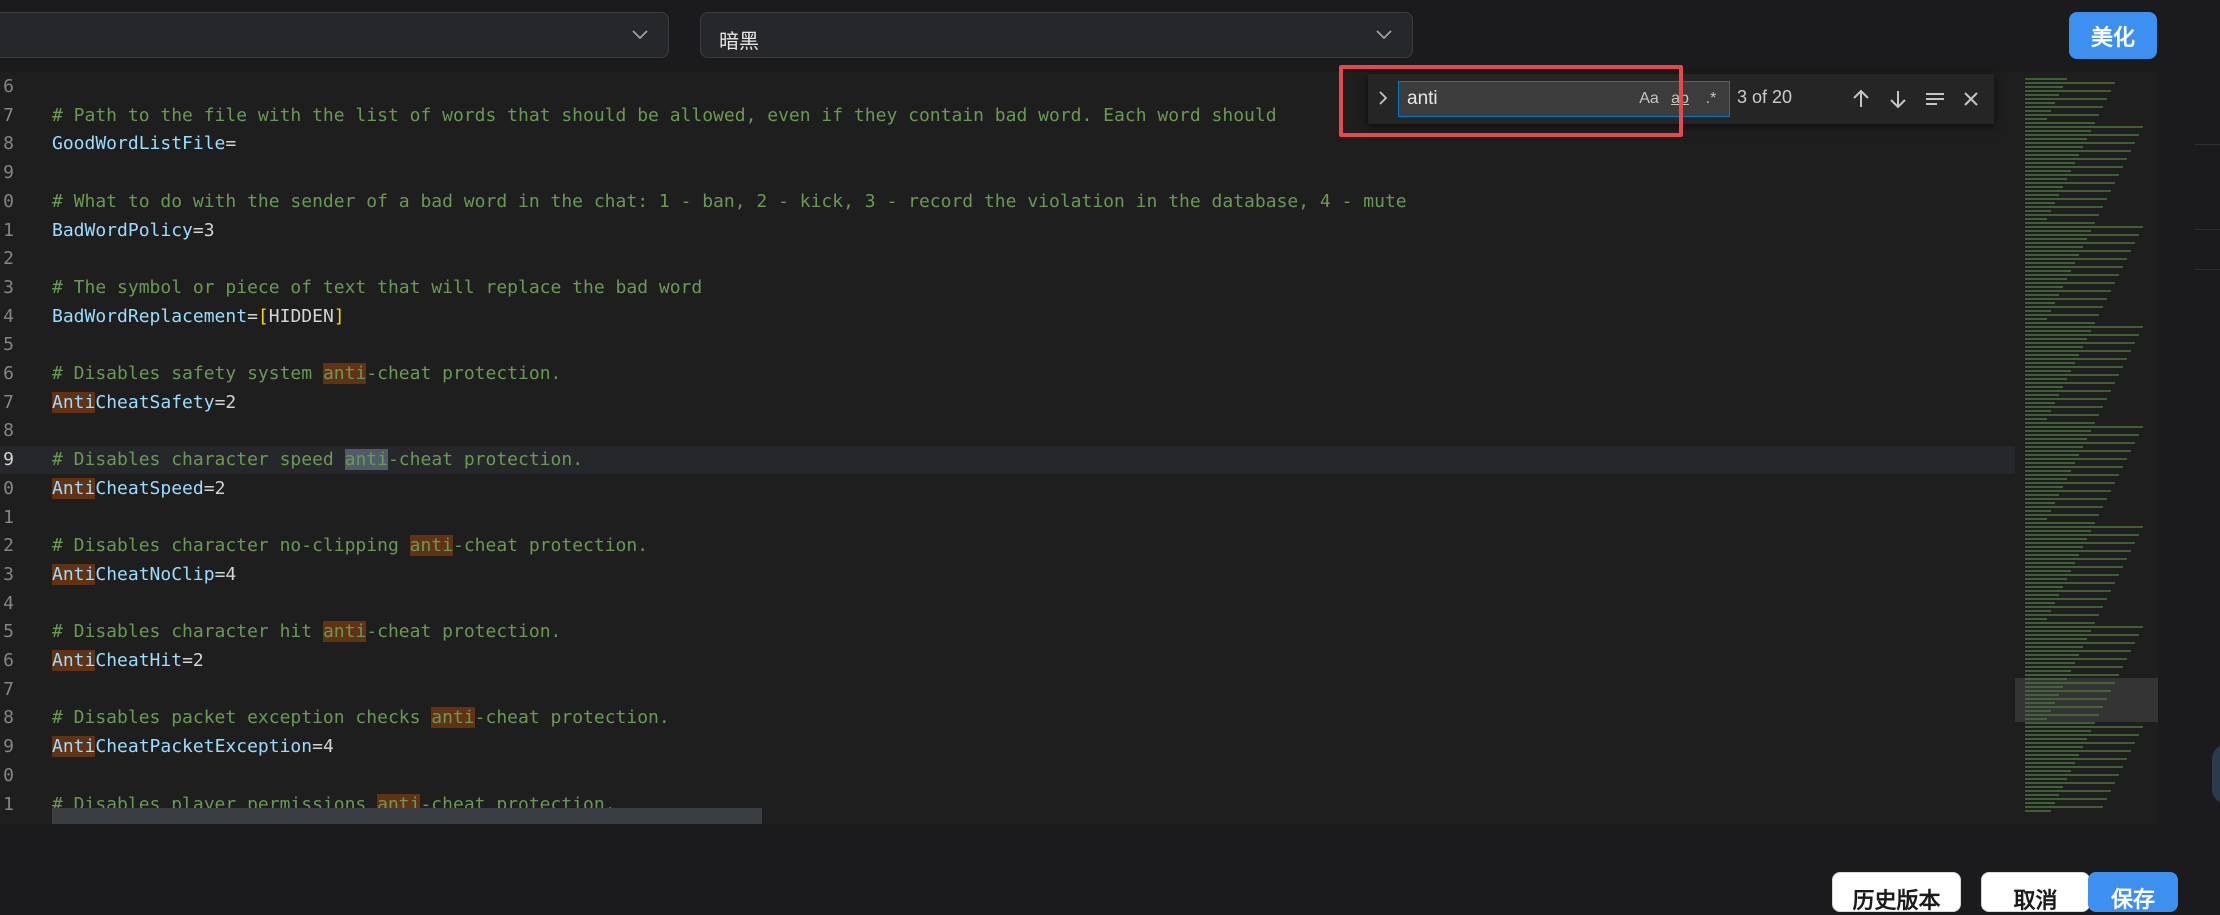 This screenshot has width=2220, height=915. What do you see at coordinates (464, 373) in the screenshot?
I see `comment-text: -cheat protection.` at bounding box center [464, 373].